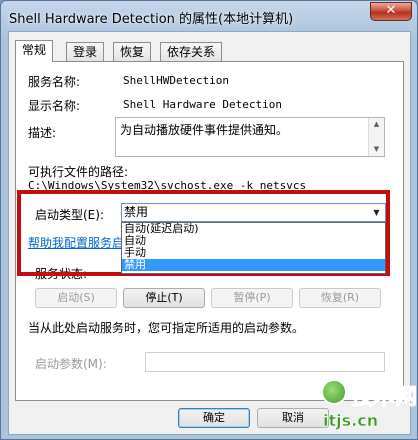 The image size is (418, 440). I want to click on startup-type-dropdown: 自动(延迟启动) 自动 手动 禁用, so click(253, 248).